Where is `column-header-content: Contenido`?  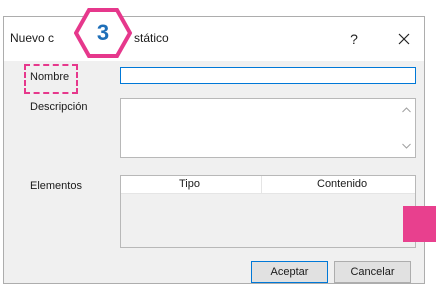 column-header-content: Contenido is located at coordinates (342, 184).